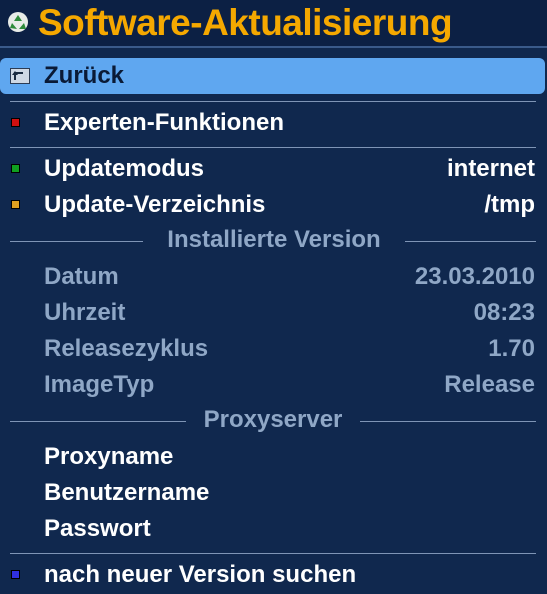 The image size is (547, 594). I want to click on release-cycle-value: 1.70, so click(511, 348).